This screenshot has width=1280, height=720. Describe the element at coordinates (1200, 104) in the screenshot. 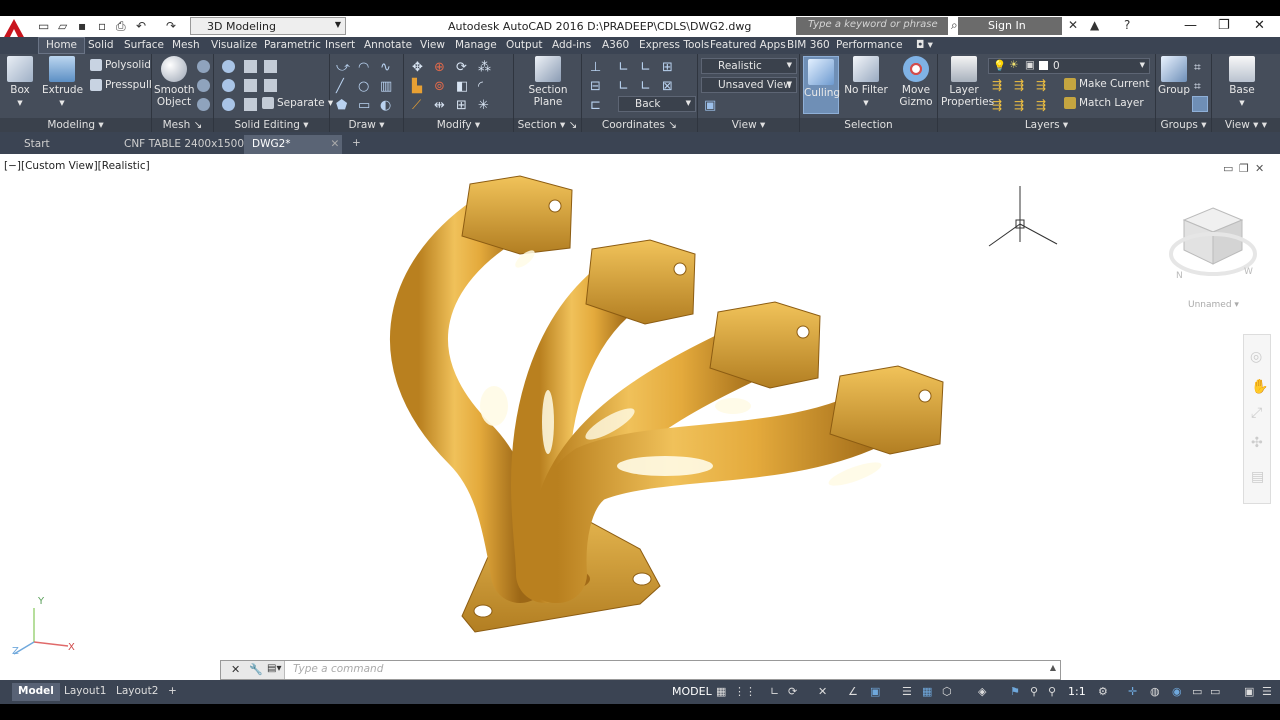

I see `group-selection-icon` at that location.